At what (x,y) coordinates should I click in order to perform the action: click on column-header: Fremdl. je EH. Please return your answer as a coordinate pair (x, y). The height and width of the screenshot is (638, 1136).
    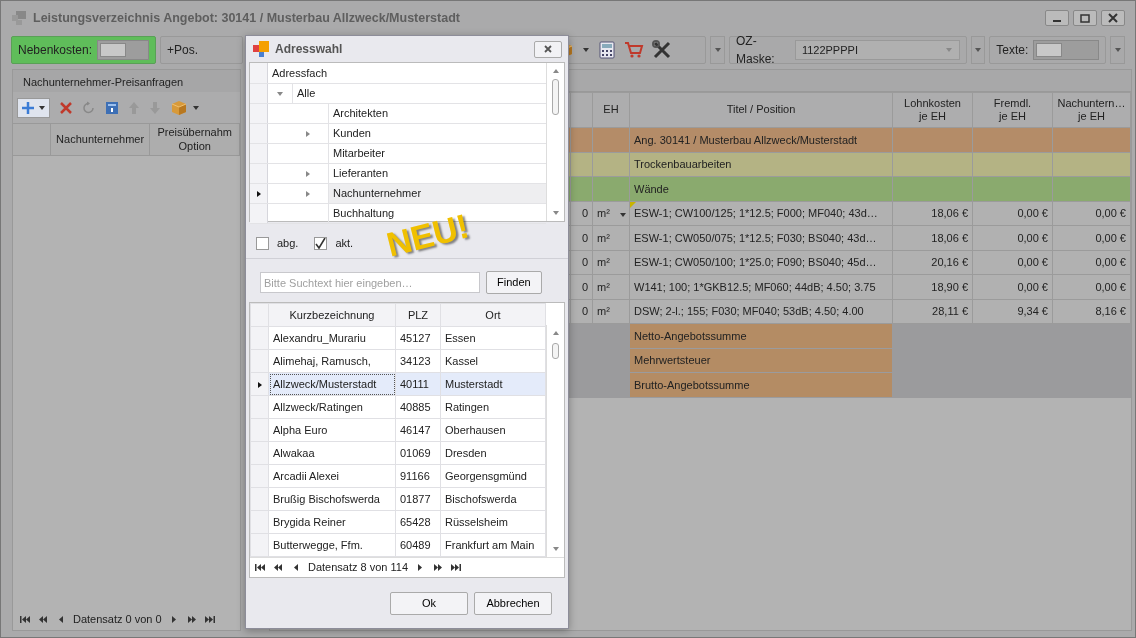
    Looking at the image, I should click on (1012, 110).